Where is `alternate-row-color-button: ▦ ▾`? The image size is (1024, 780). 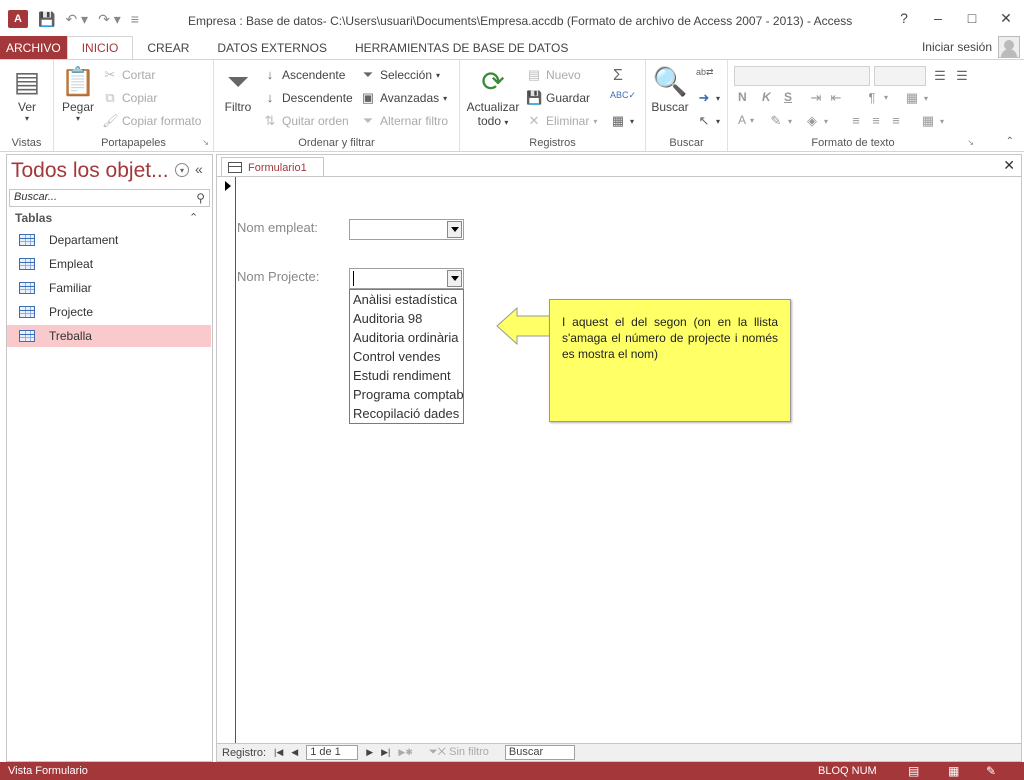
alternate-row-color-button: ▦ ▾ is located at coordinates (932, 121).